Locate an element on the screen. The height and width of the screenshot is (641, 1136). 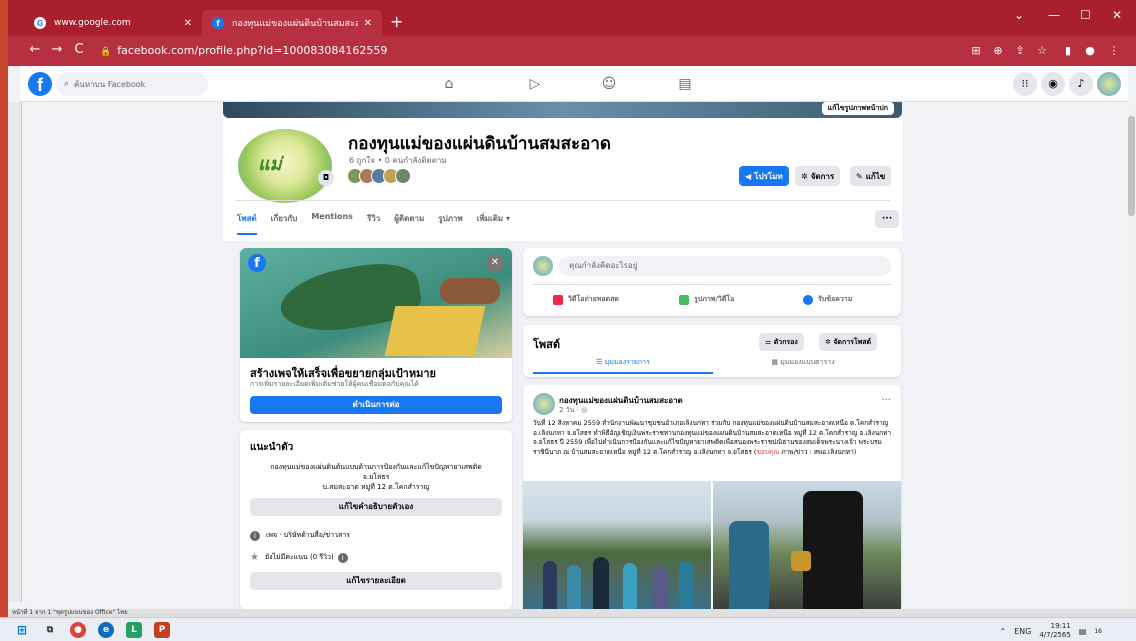
post-options-button: ··· is located at coordinates (886, 400).